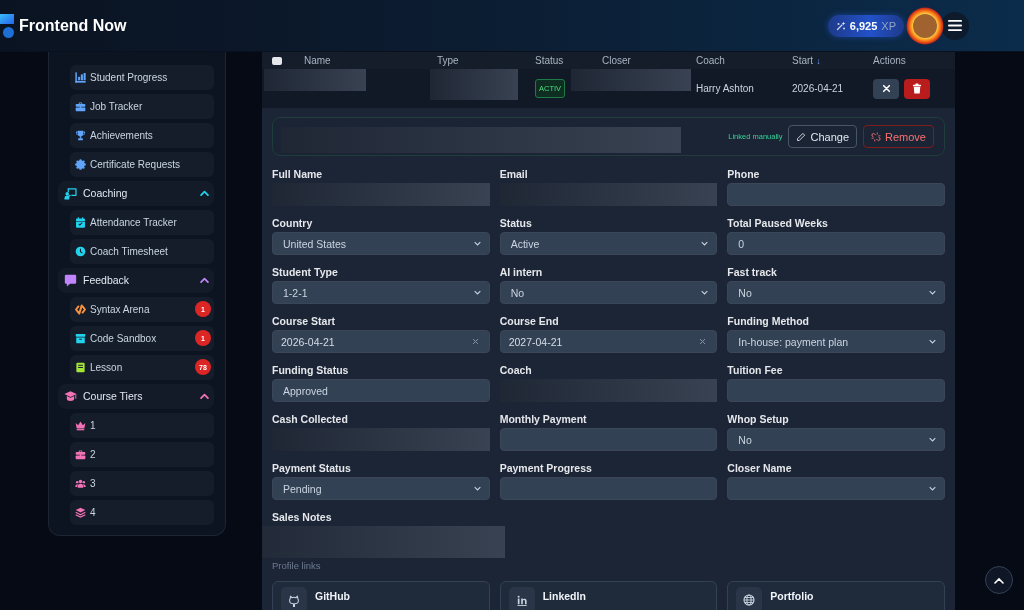 The image size is (1024, 610). Describe the element at coordinates (515, 370) in the screenshot. I see `field-label: Coach` at that location.